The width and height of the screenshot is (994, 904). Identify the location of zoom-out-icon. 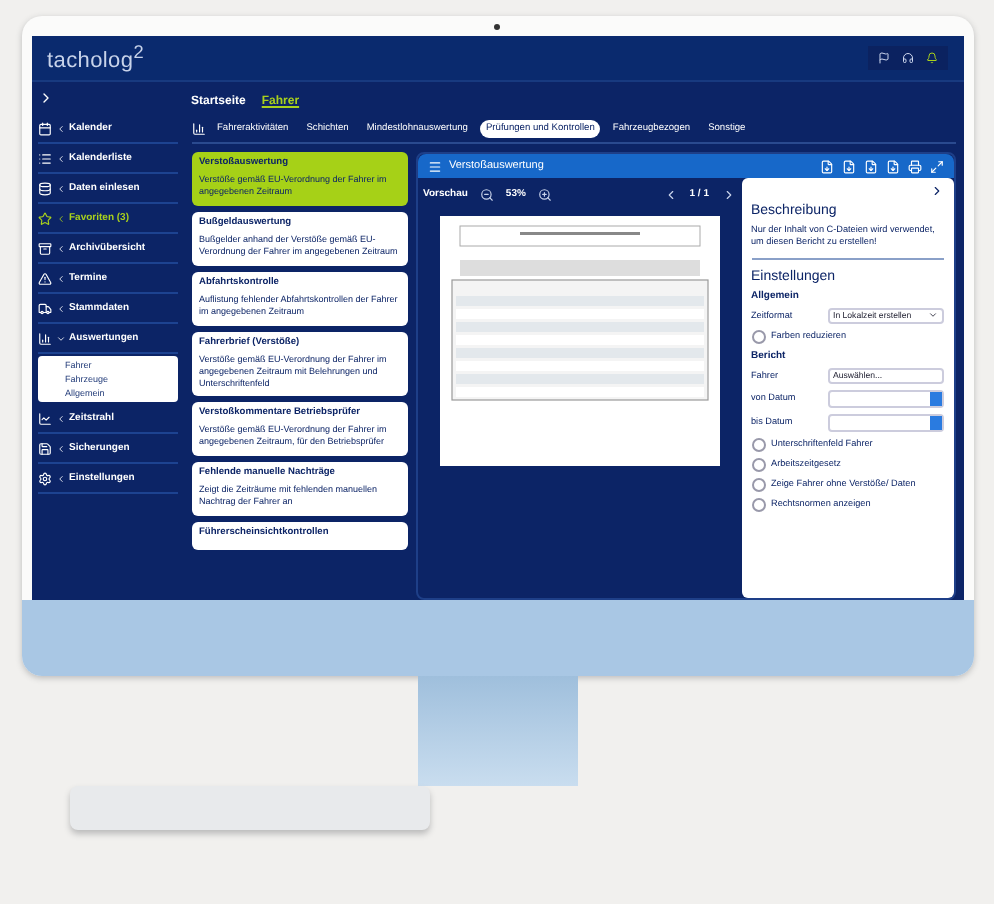
(486, 194).